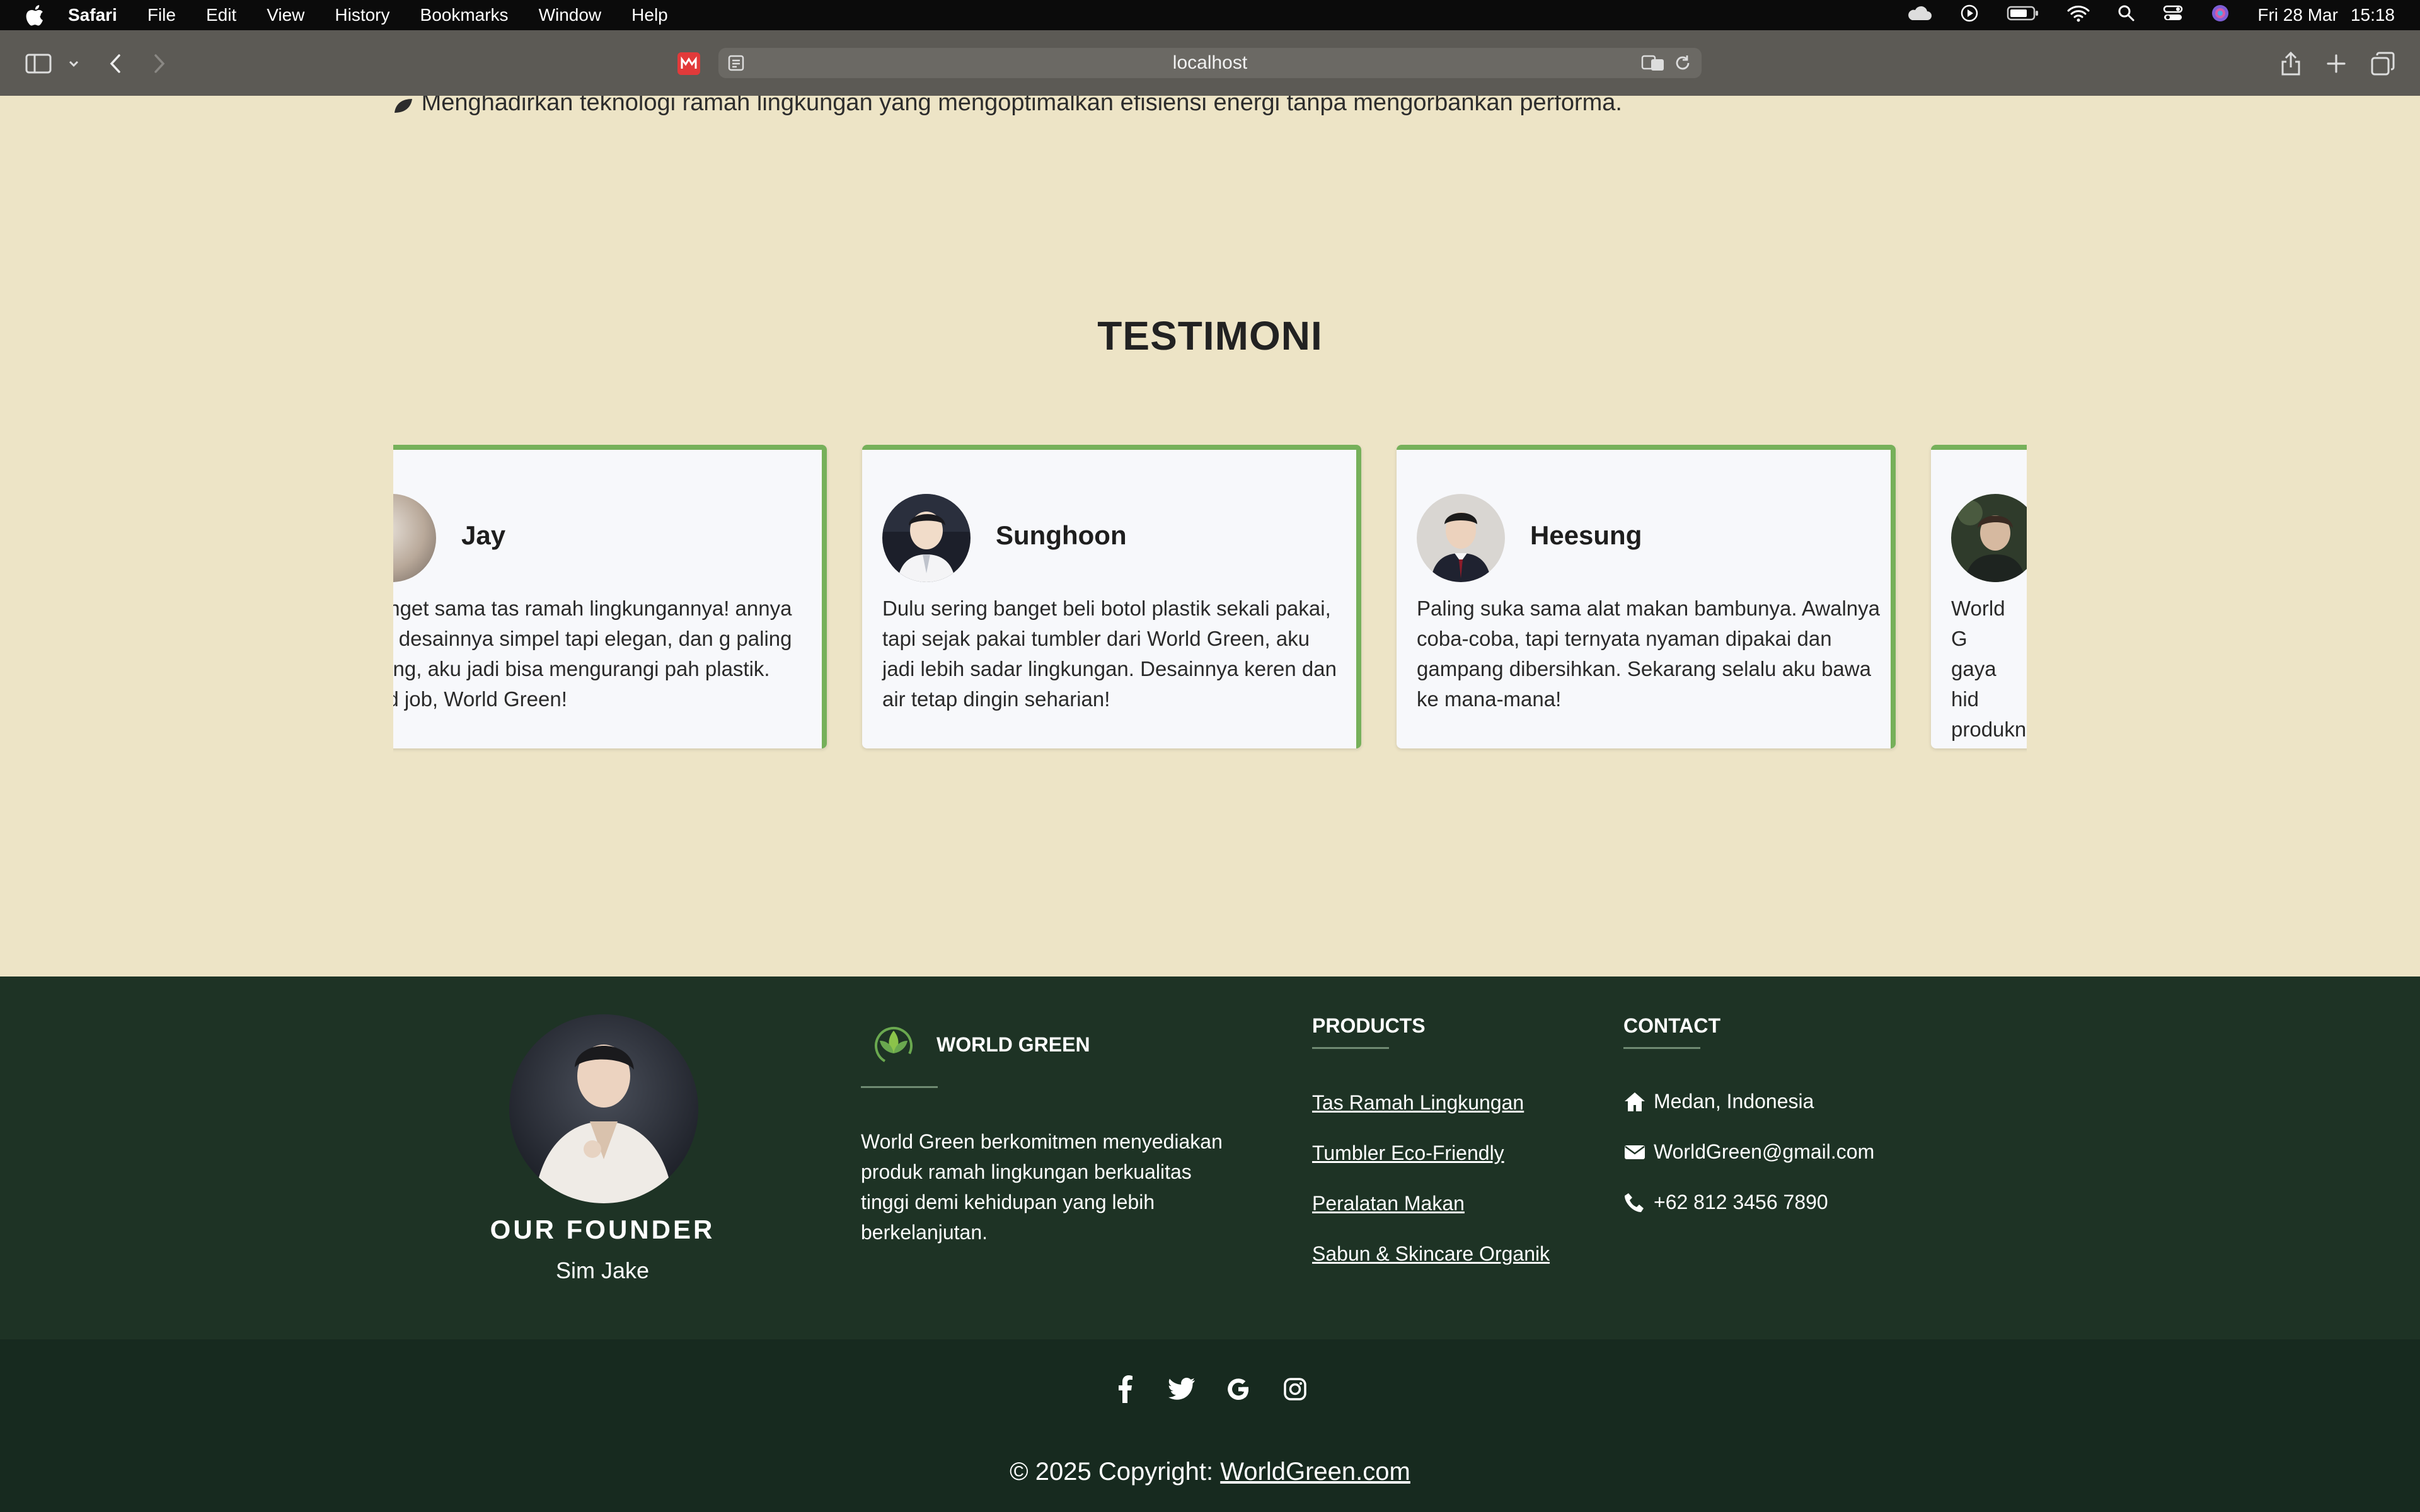 This screenshot has height=1512, width=2420. Describe the element at coordinates (1388, 1203) in the screenshot. I see `product-link-cutlery: Peralatan Makan` at that location.